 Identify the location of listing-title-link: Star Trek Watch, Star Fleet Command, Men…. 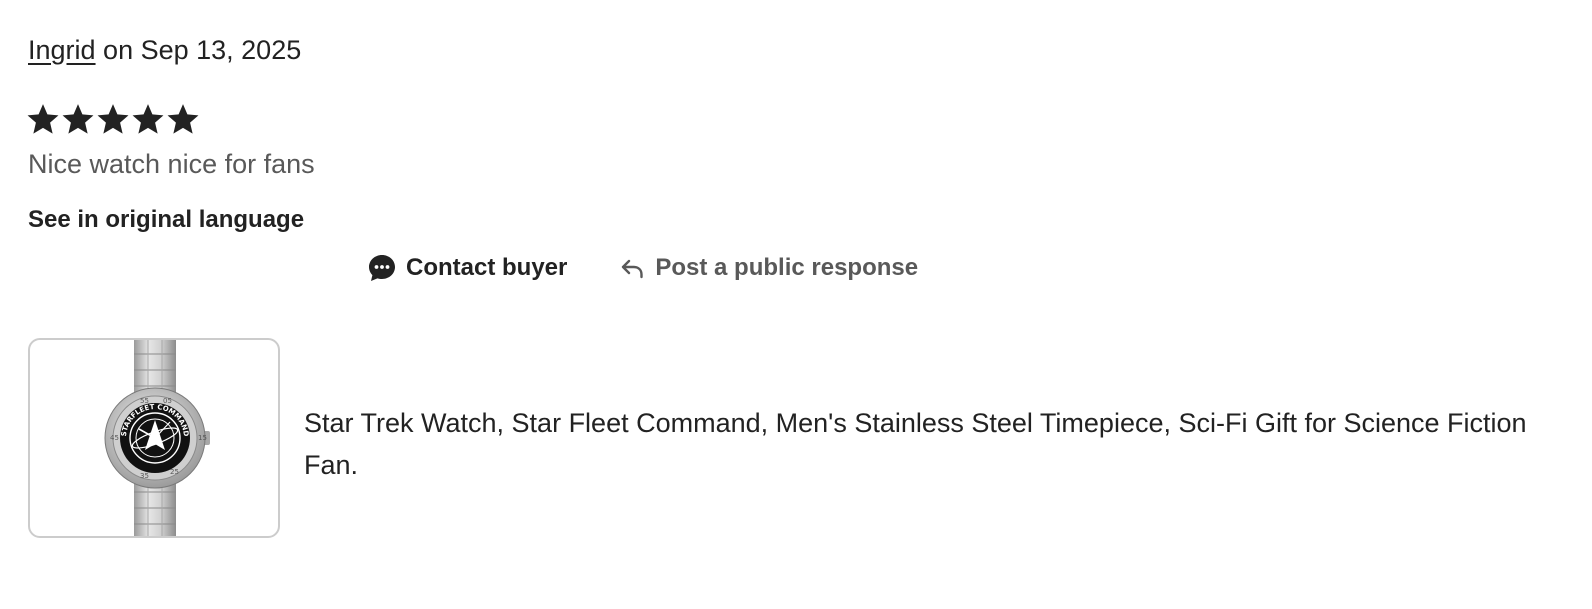
(929, 444).